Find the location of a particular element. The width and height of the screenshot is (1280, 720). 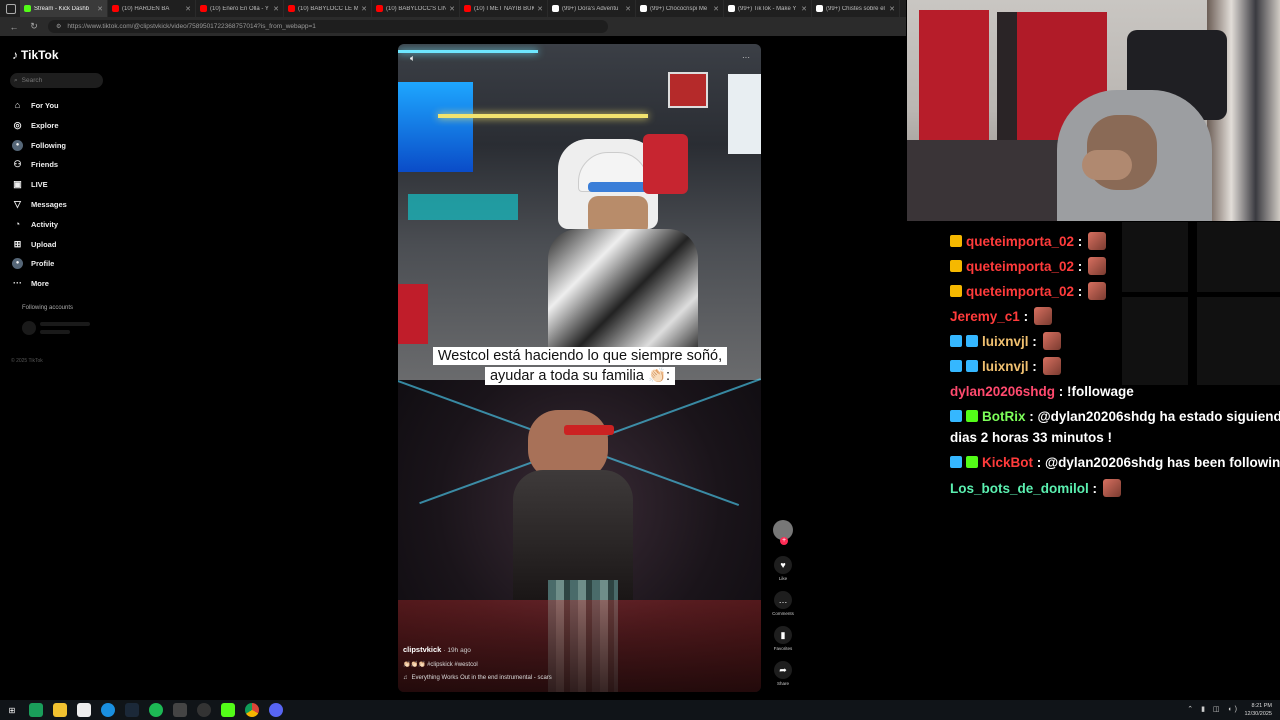

favorites-button: ▮ Favorites is located at coordinates (783, 638).